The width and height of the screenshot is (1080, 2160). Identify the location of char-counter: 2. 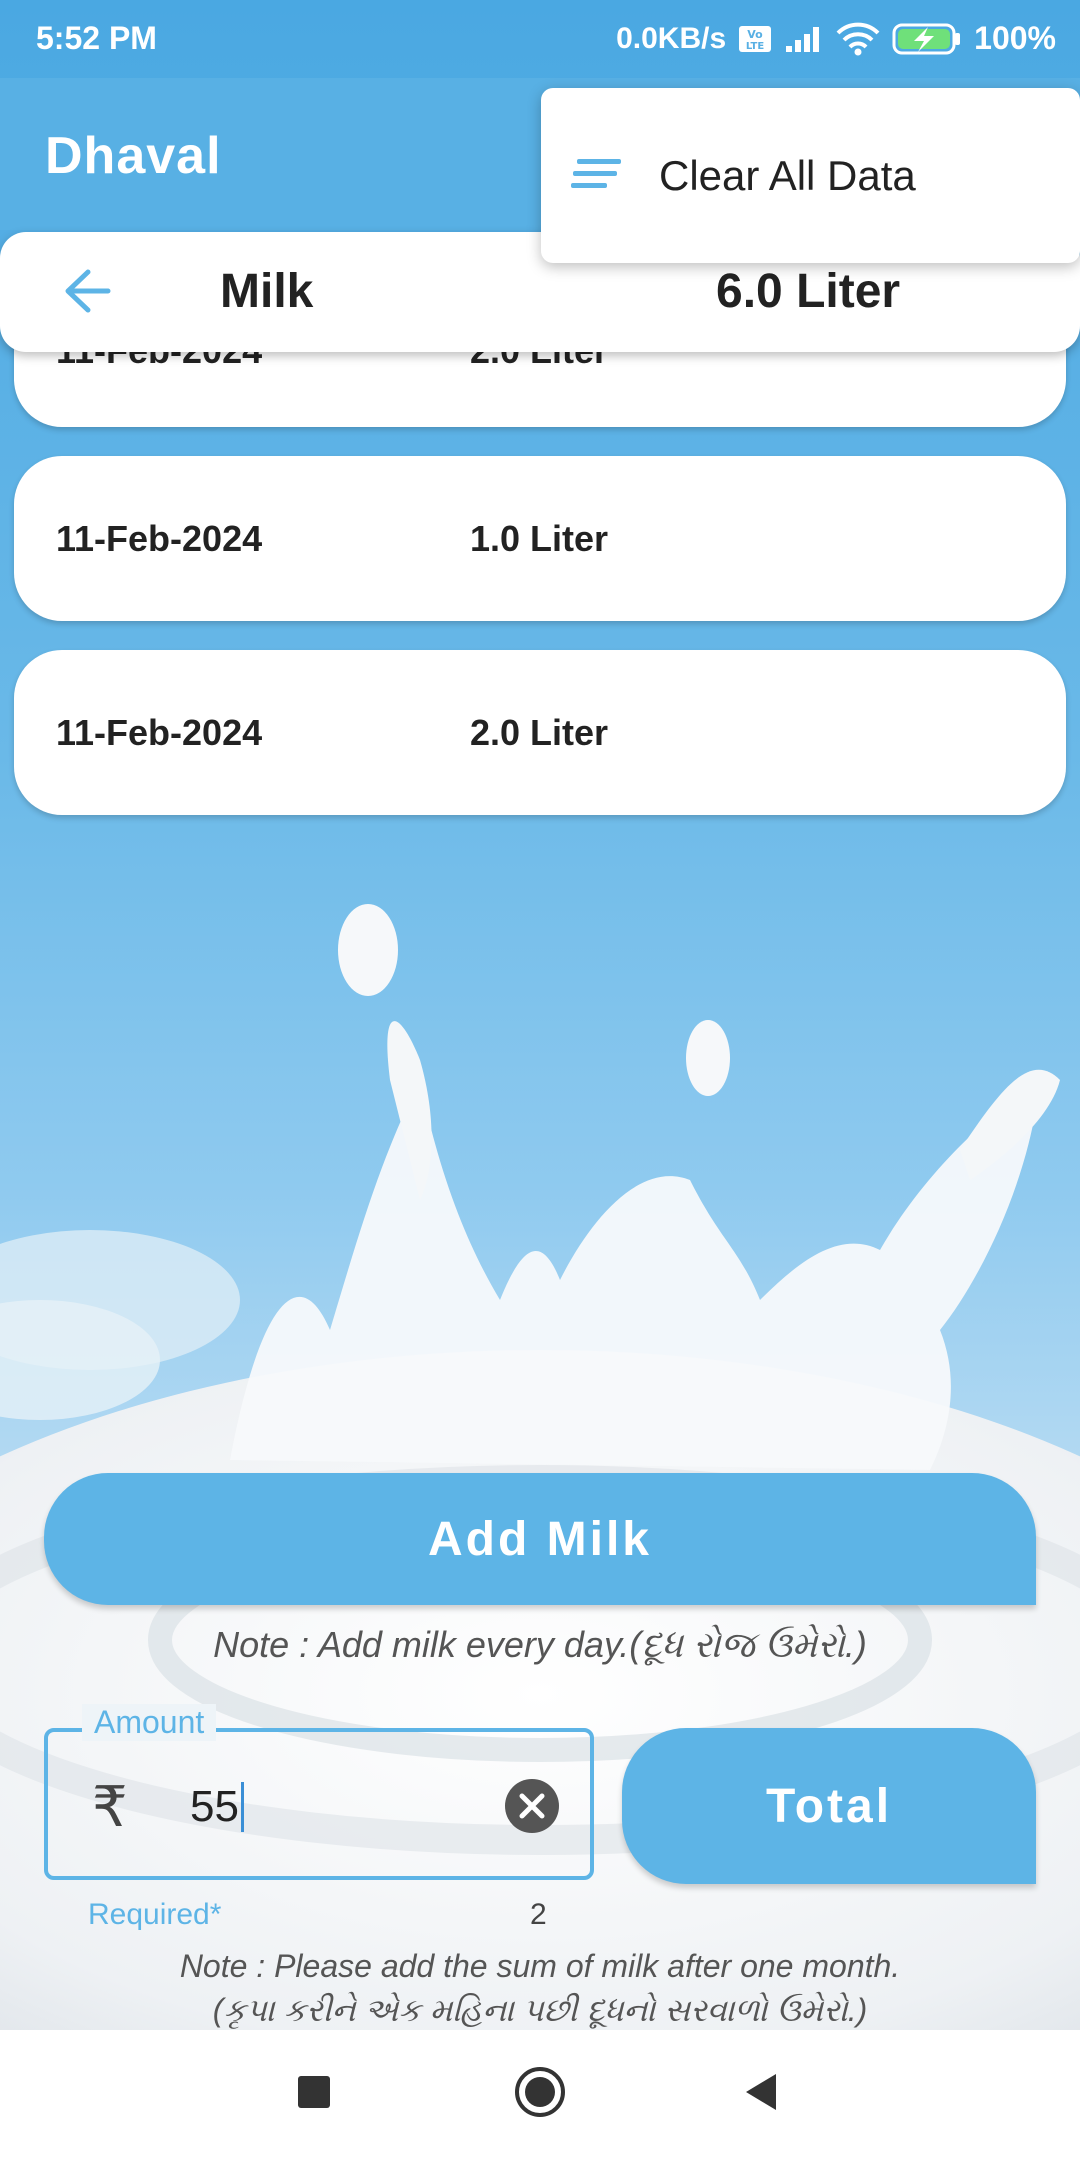
(538, 1914).